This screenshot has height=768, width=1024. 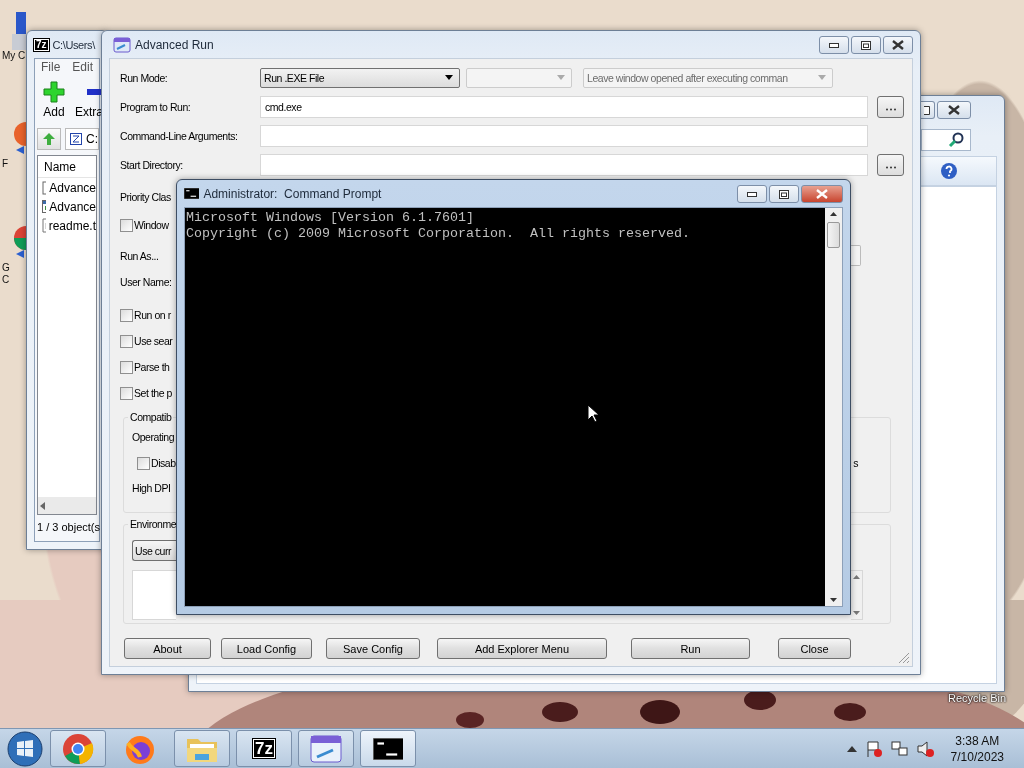 What do you see at coordinates (949, 171) in the screenshot?
I see `help-icon` at bounding box center [949, 171].